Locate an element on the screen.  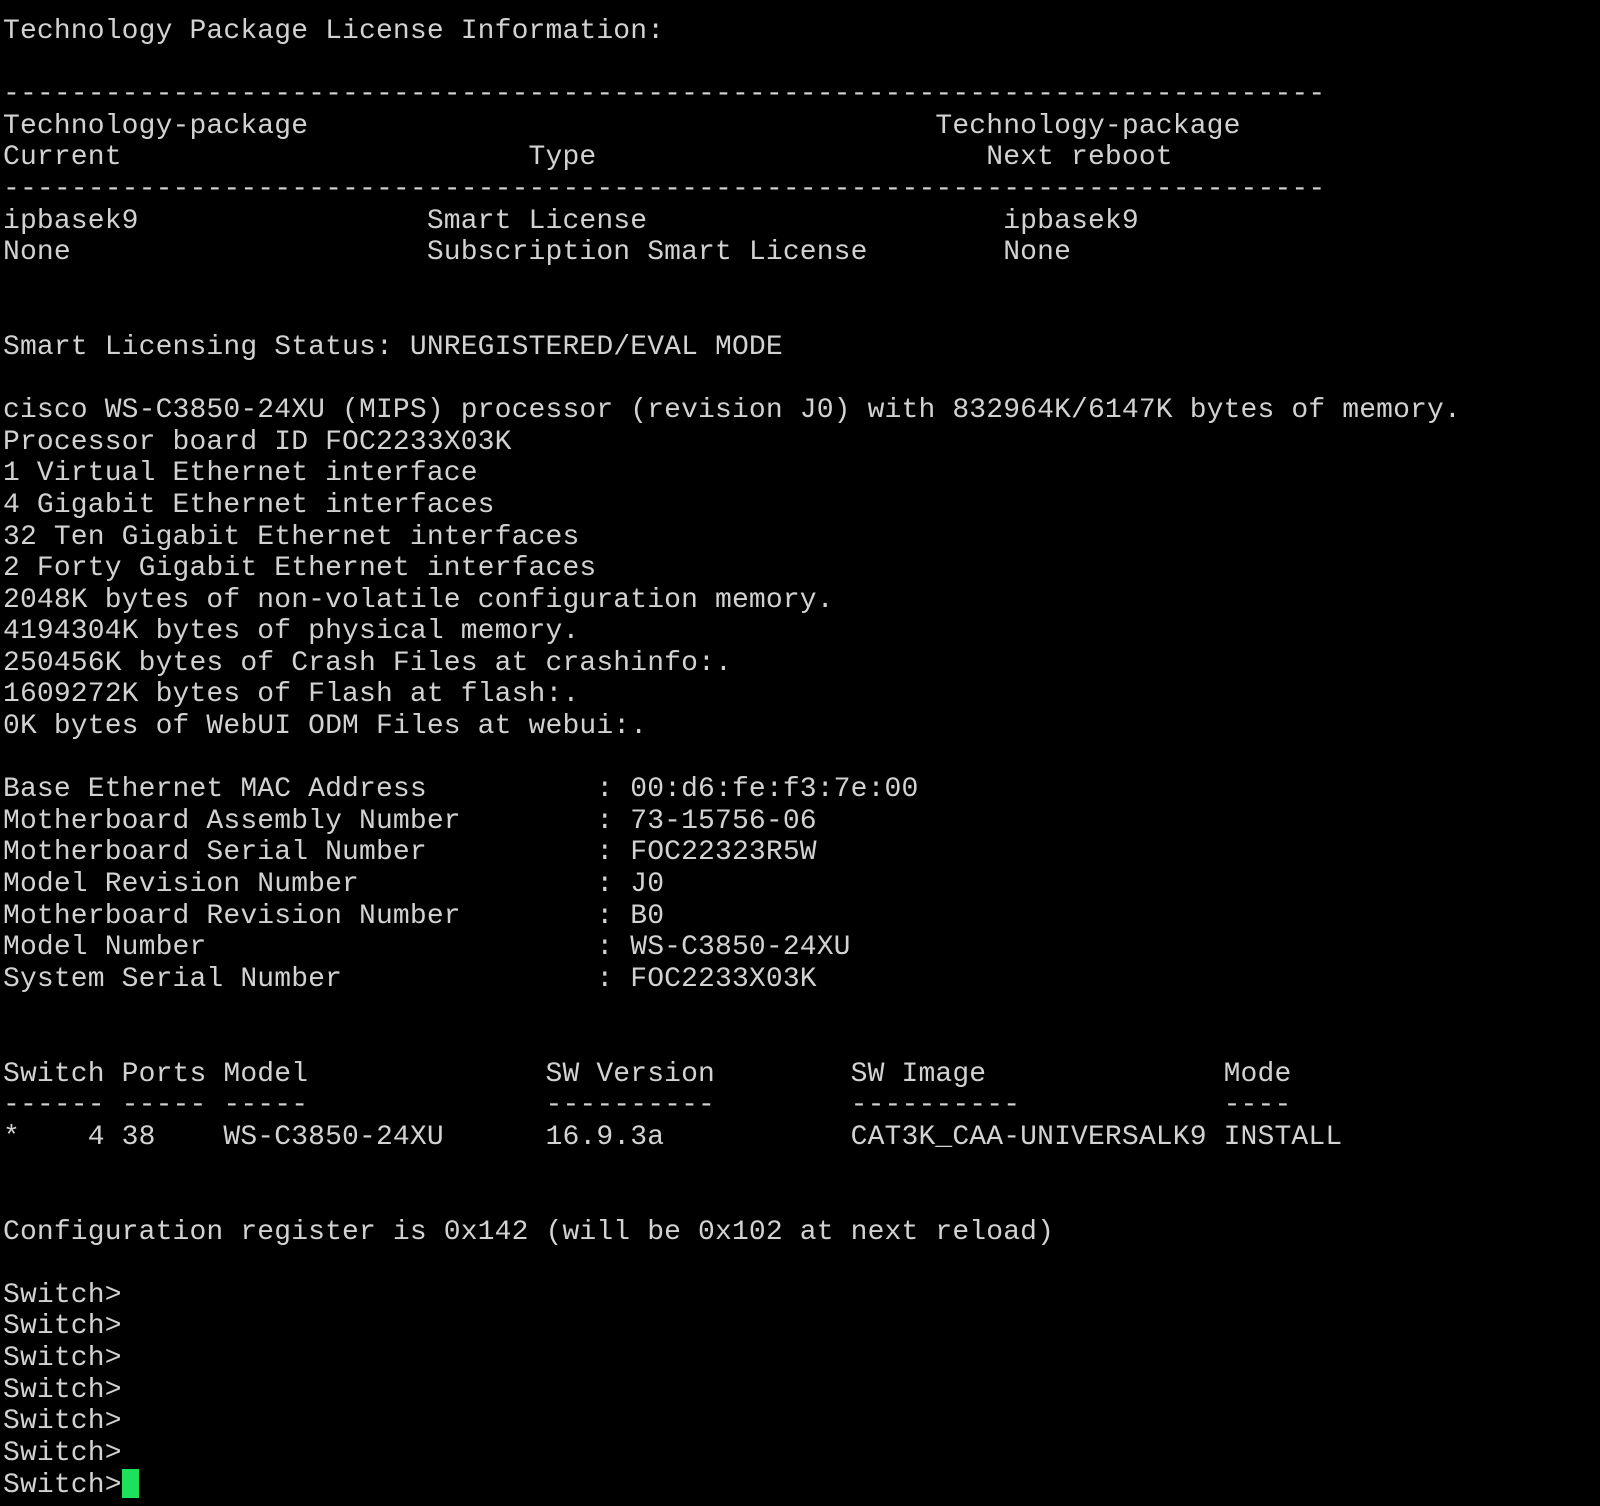
terminal-line: Motherboard Serial Number : FOC22323R5W is located at coordinates (410, 853).